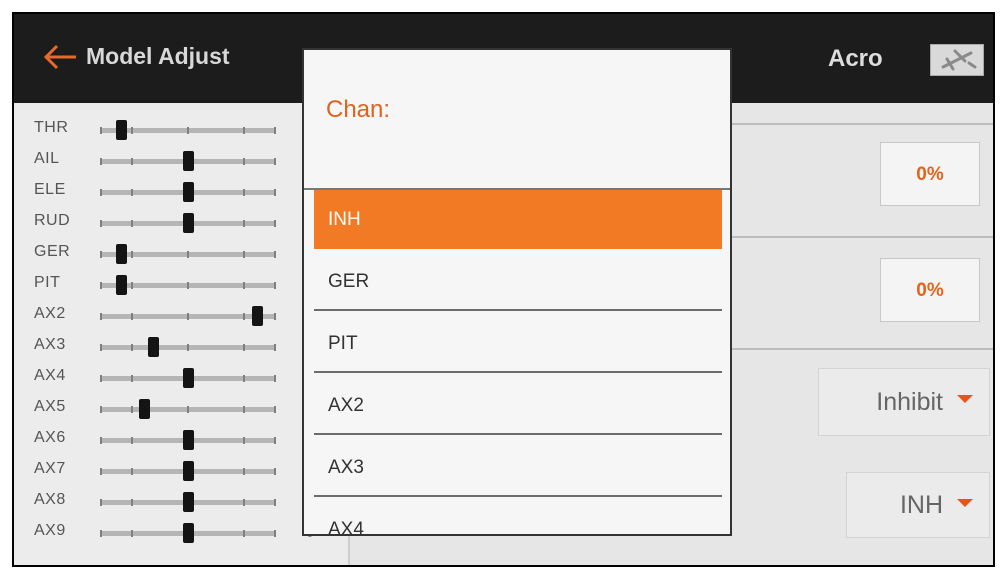 This screenshot has width=1007, height=578. What do you see at coordinates (50, 344) in the screenshot?
I see `channel-label: AX3` at bounding box center [50, 344].